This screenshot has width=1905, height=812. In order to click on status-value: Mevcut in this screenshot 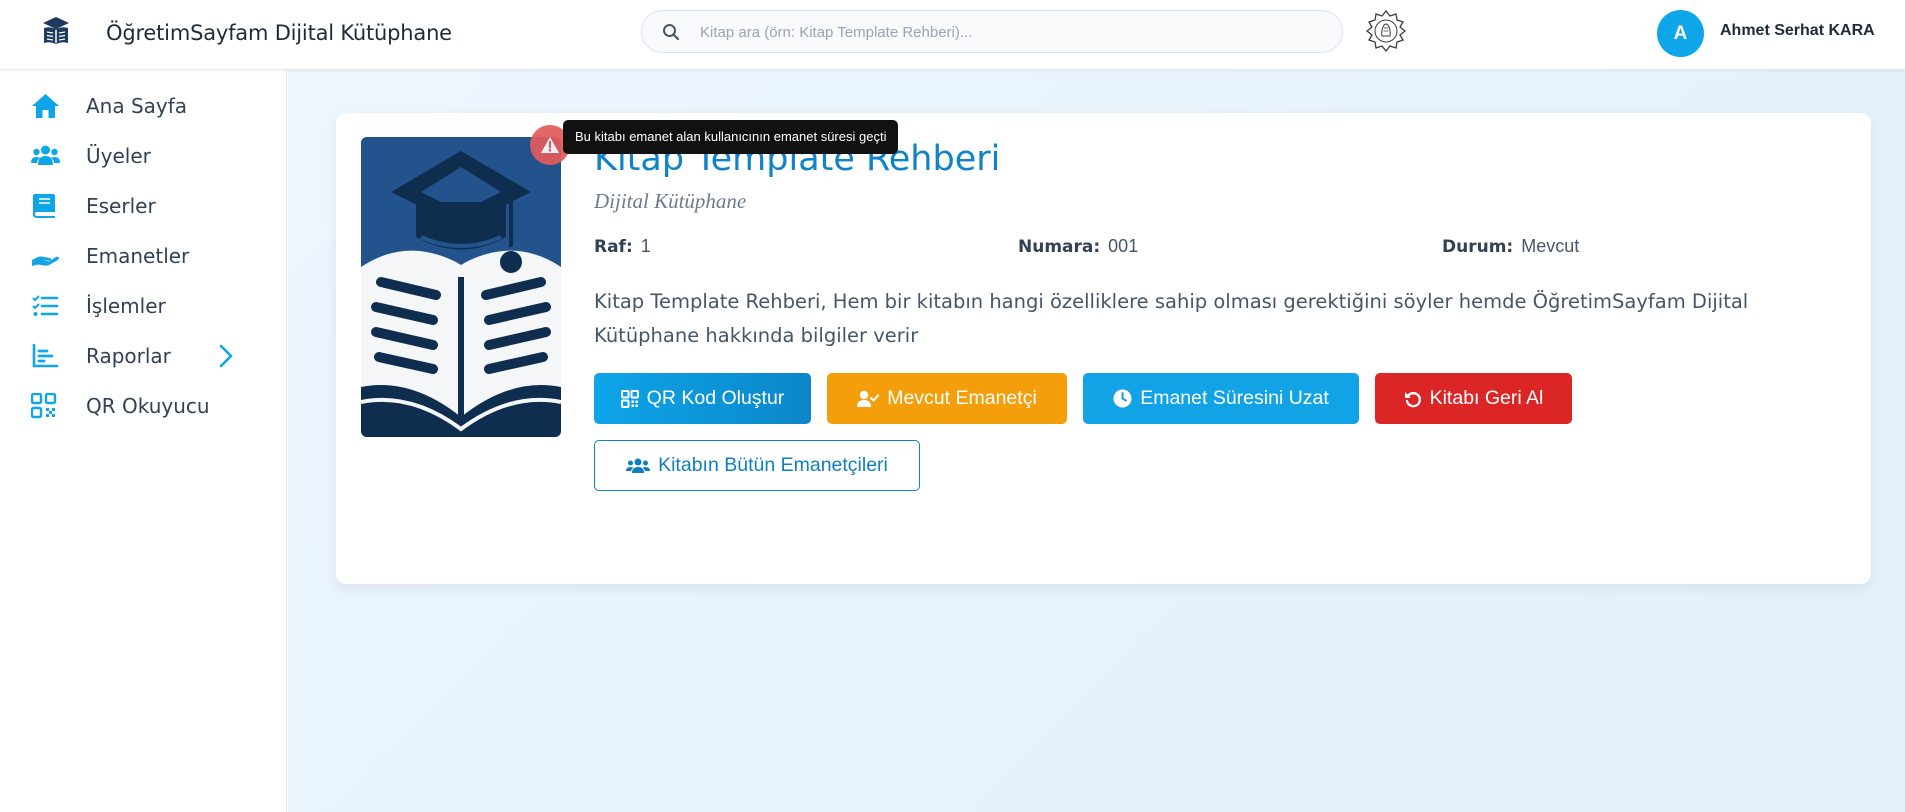, I will do `click(1550, 246)`.